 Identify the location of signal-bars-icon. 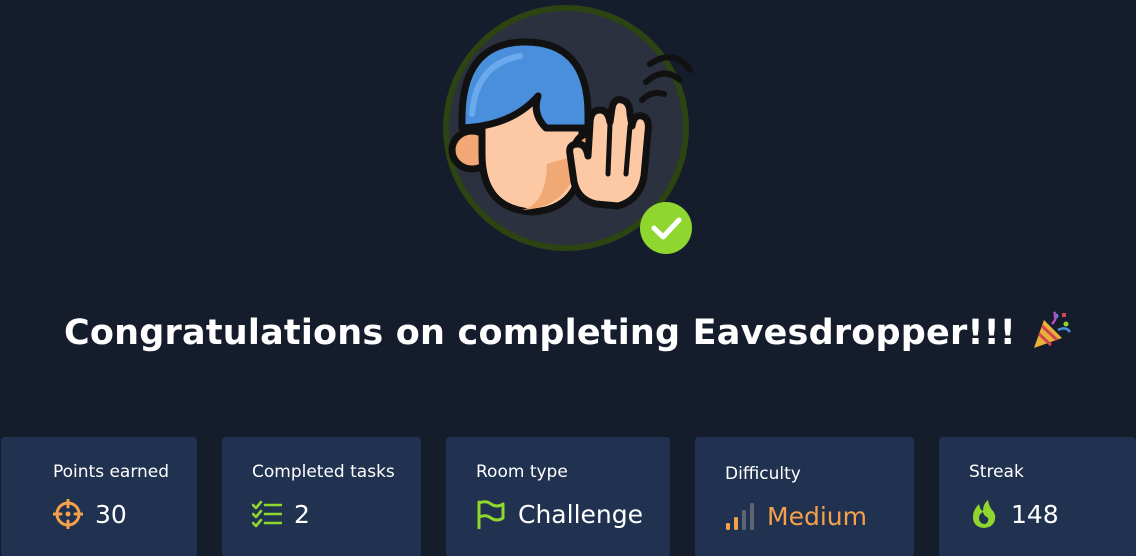
(740, 516).